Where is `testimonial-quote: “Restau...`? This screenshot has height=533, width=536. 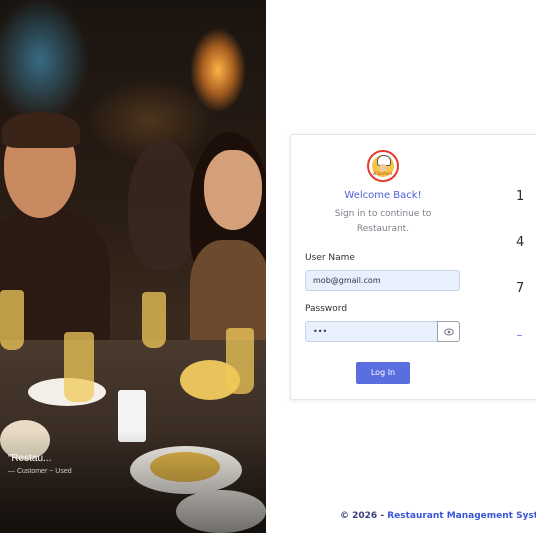
testimonial-quote: “Restau... is located at coordinates (30, 458).